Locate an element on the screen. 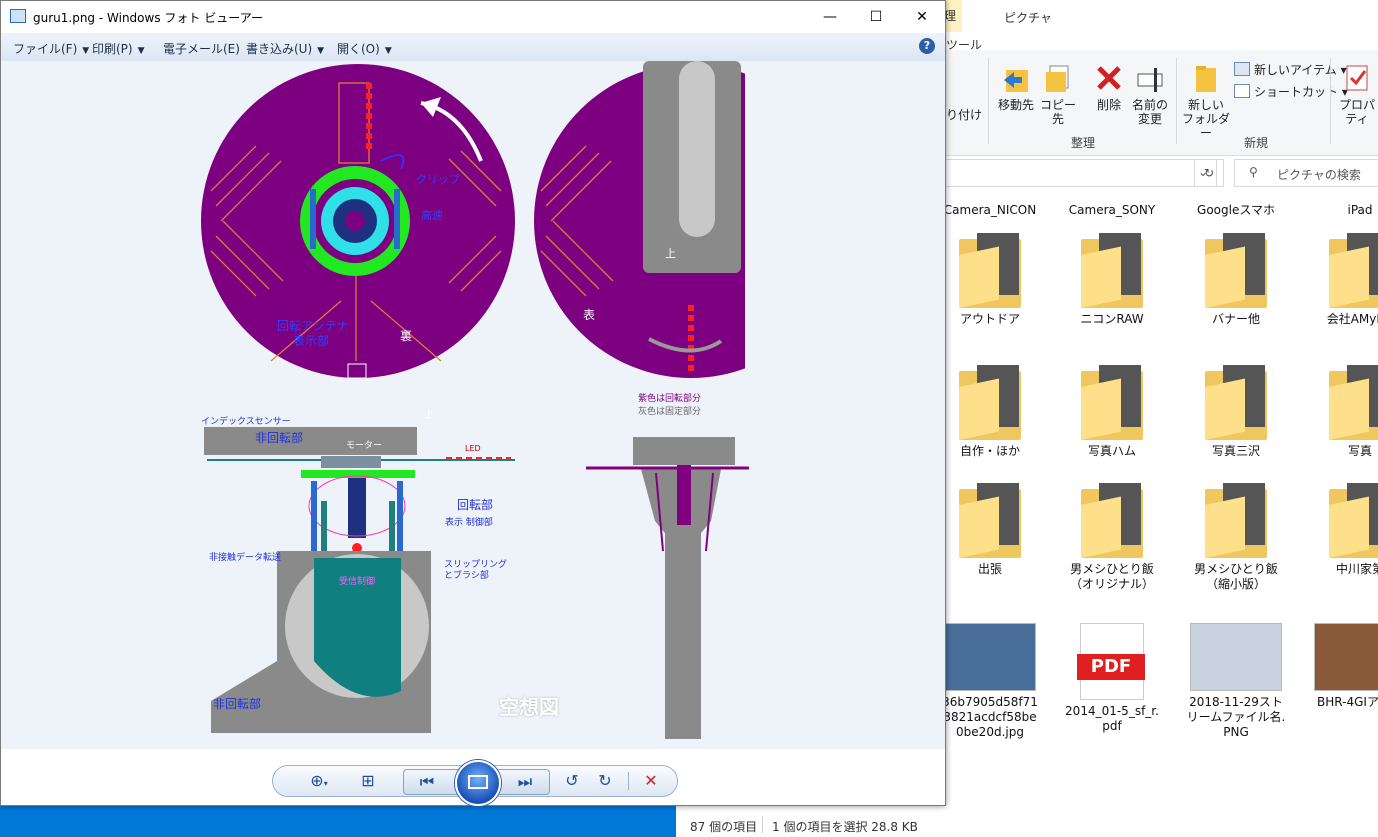 This screenshot has width=1378, height=837. folder-name-label: Camera_SONY is located at coordinates (1112, 210).